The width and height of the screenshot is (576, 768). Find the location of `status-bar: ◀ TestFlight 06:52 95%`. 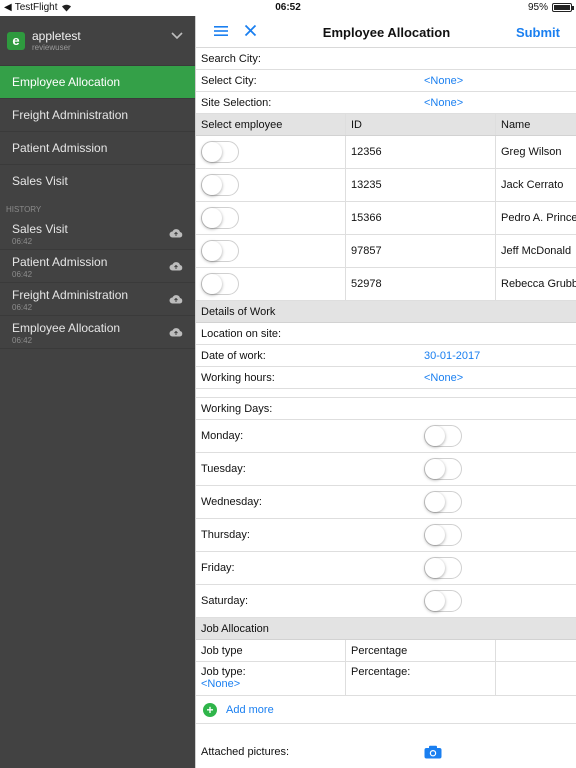

status-bar: ◀ TestFlight 06:52 95% is located at coordinates (288, 8).